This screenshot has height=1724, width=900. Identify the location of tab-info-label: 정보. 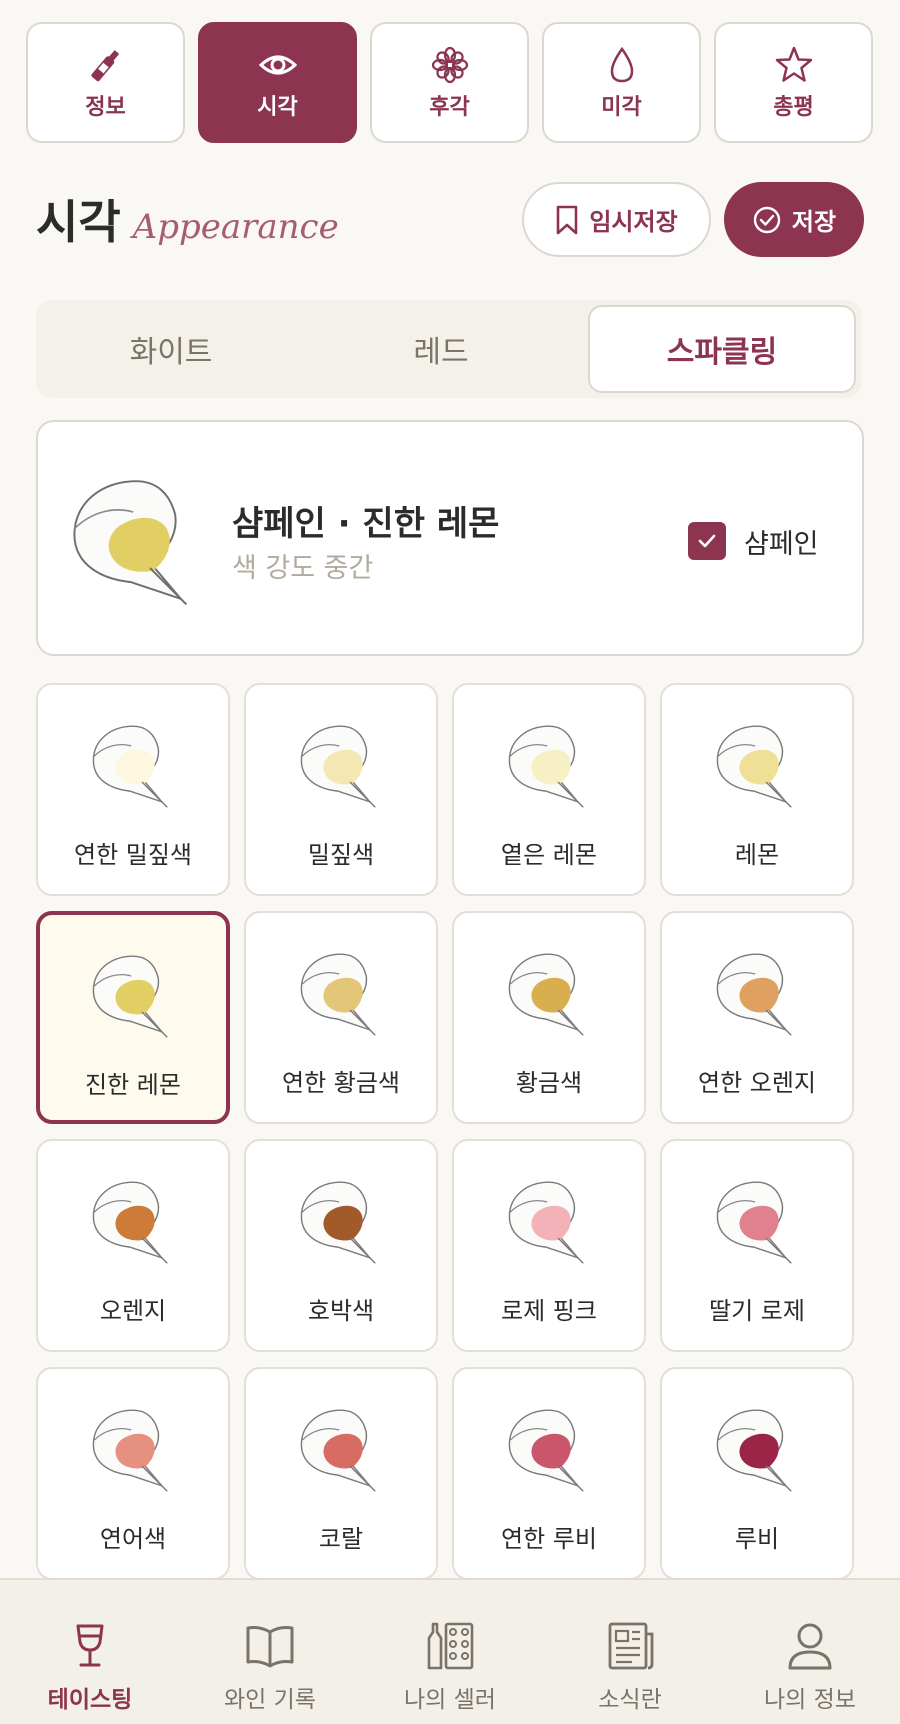
(105, 107).